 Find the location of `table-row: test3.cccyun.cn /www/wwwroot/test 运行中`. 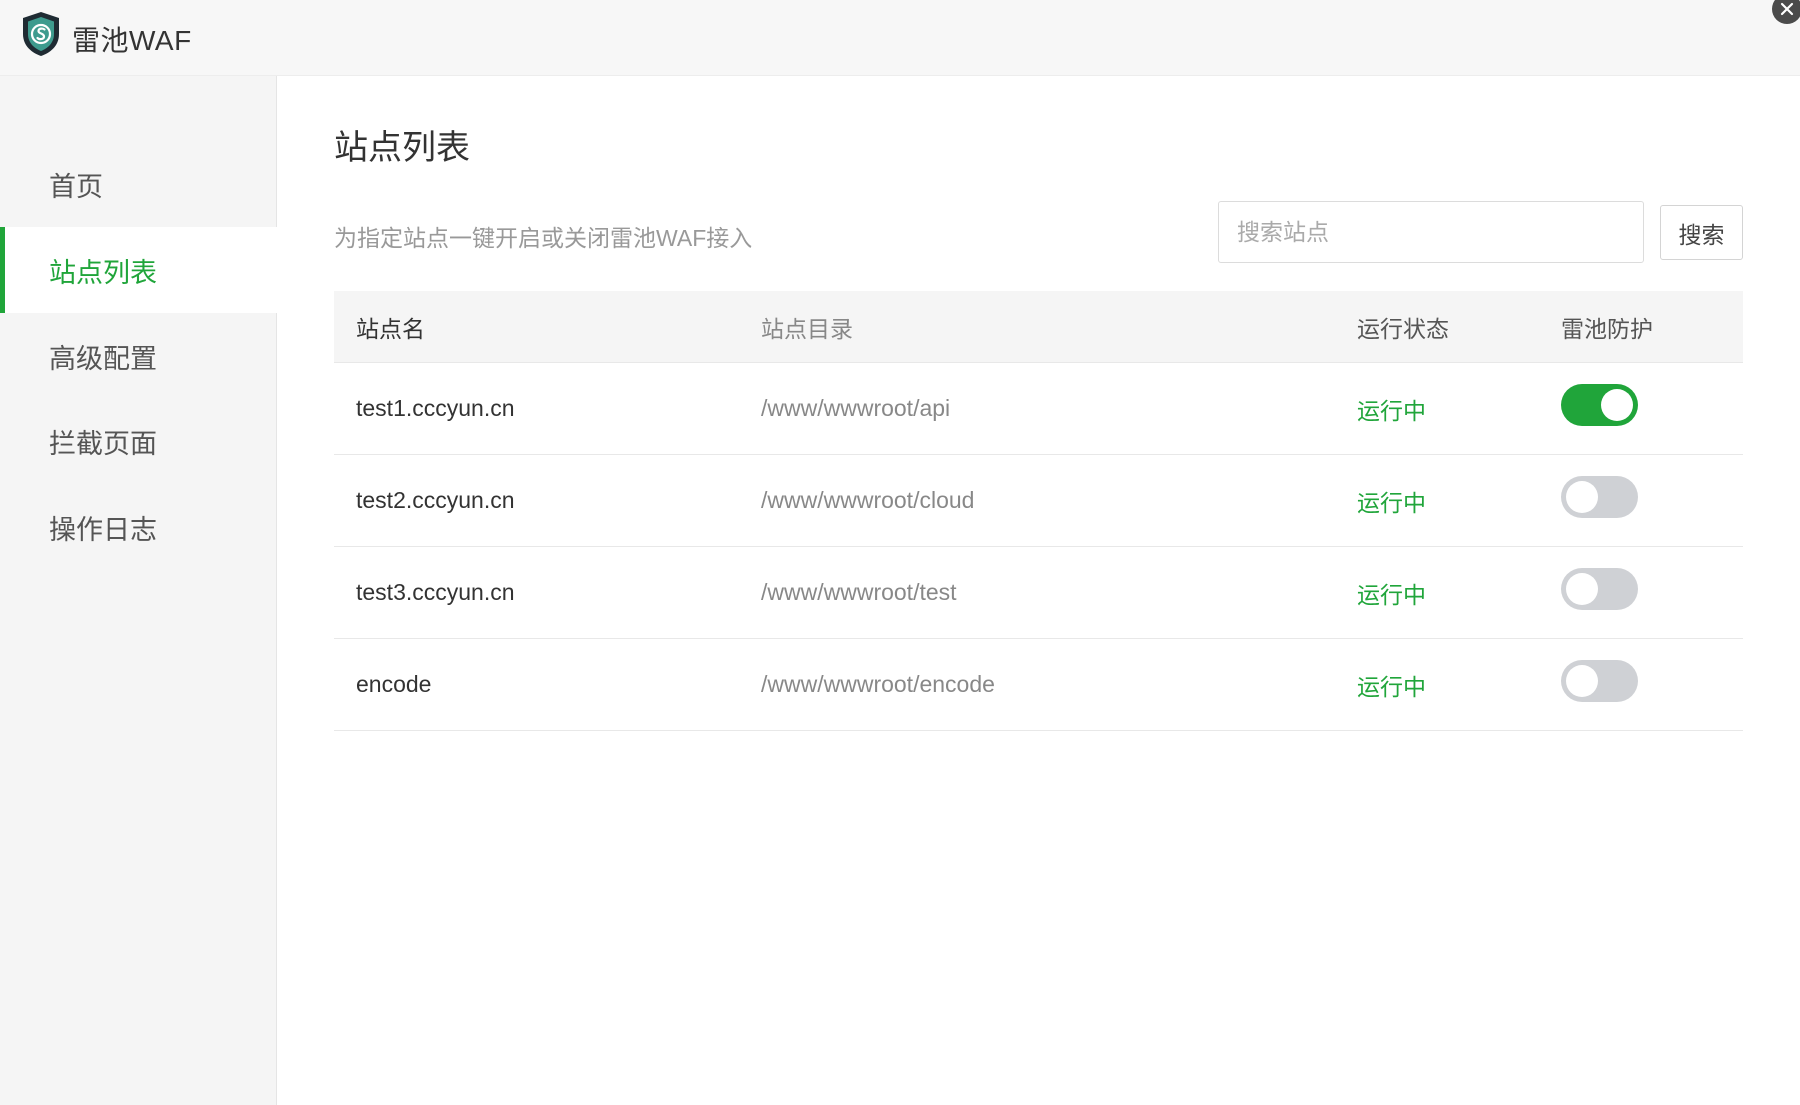

table-row: test3.cccyun.cn /www/wwwroot/test 运行中 is located at coordinates (1038, 593).